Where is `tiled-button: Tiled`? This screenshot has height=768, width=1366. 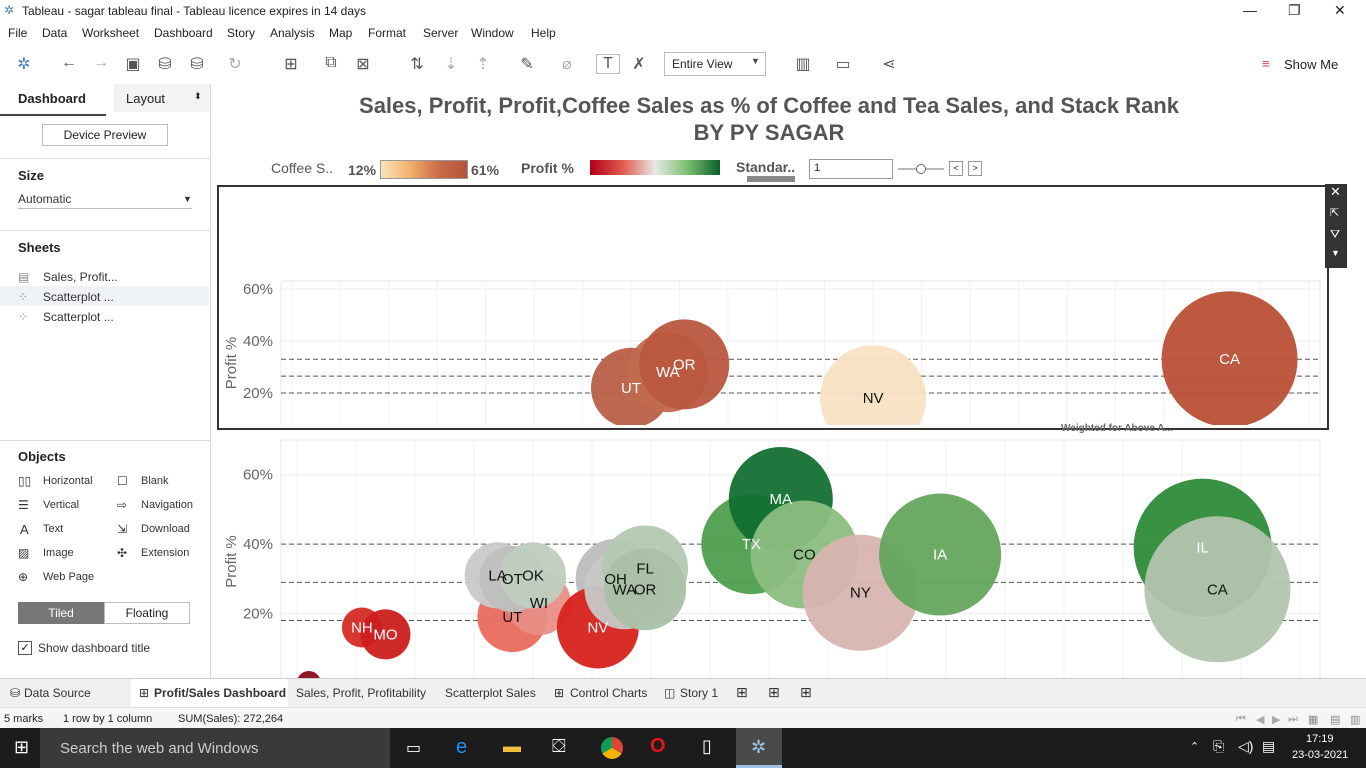 tiled-button: Tiled is located at coordinates (61, 613).